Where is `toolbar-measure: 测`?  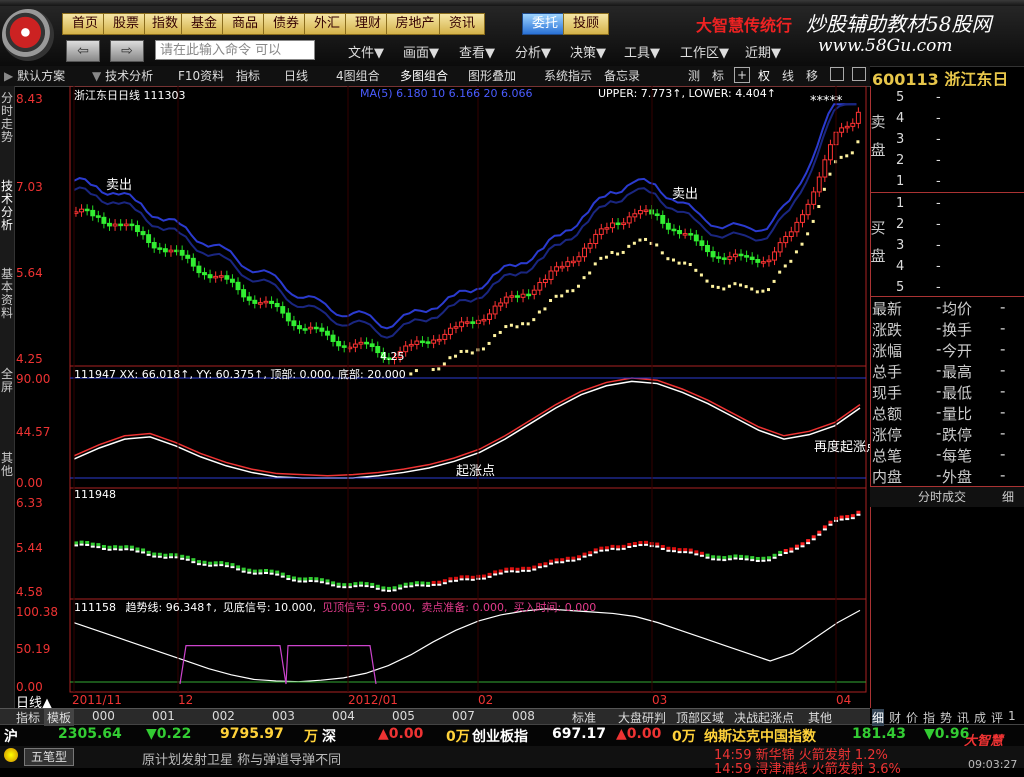 toolbar-measure: 测 is located at coordinates (694, 76).